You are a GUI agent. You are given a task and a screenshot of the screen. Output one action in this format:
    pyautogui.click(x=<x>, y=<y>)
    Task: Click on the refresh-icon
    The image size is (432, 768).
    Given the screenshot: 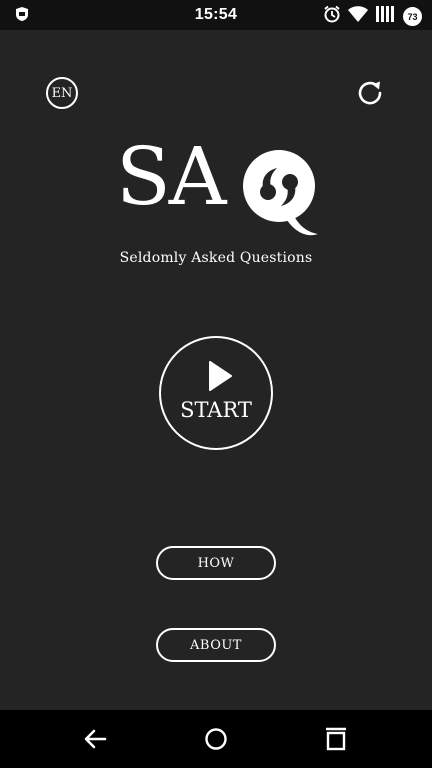 What is the action you would take?
    pyautogui.click(x=370, y=93)
    